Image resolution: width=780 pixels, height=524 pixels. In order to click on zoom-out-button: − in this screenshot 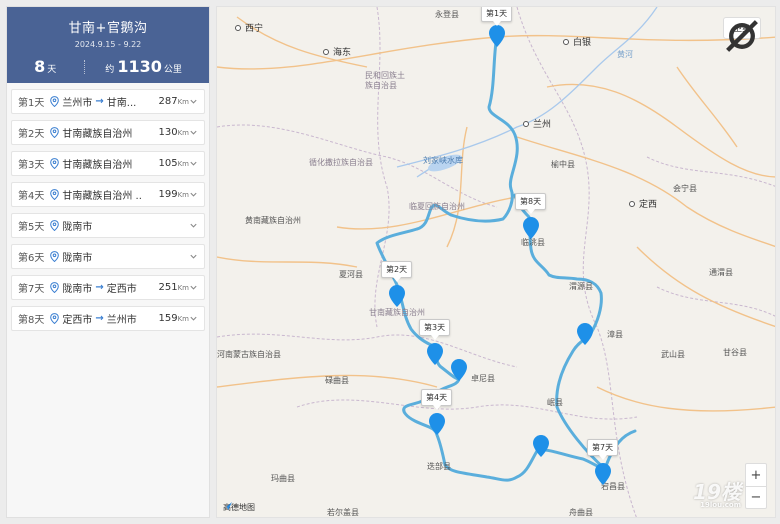, I will do `click(756, 497)`.